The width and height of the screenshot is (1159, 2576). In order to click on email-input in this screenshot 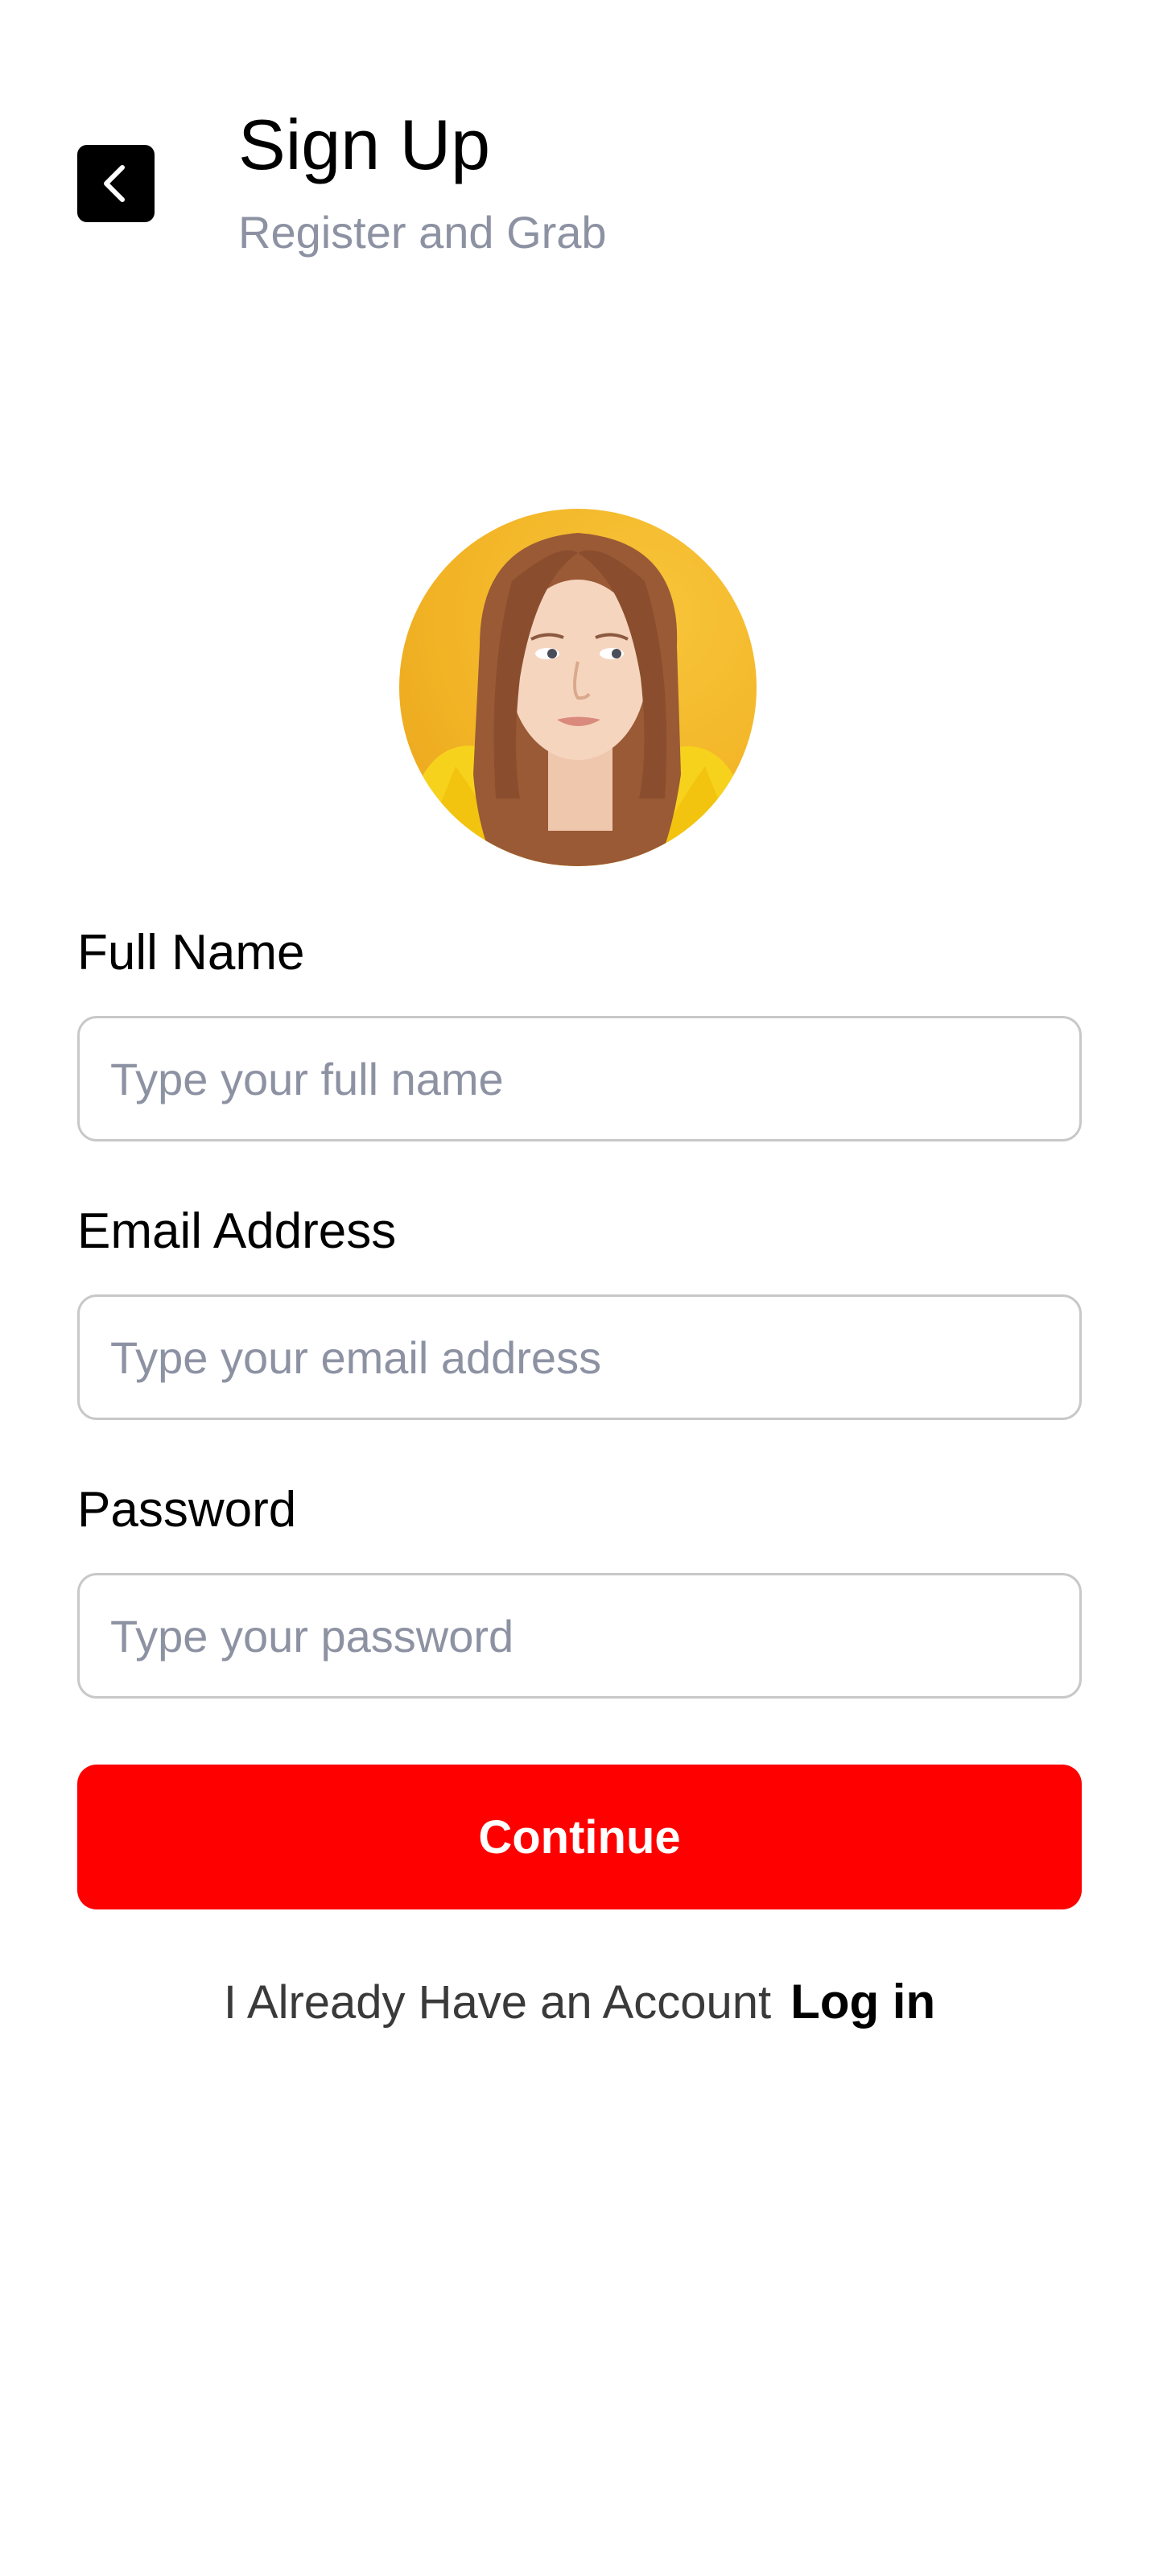, I will do `click(579, 1357)`.